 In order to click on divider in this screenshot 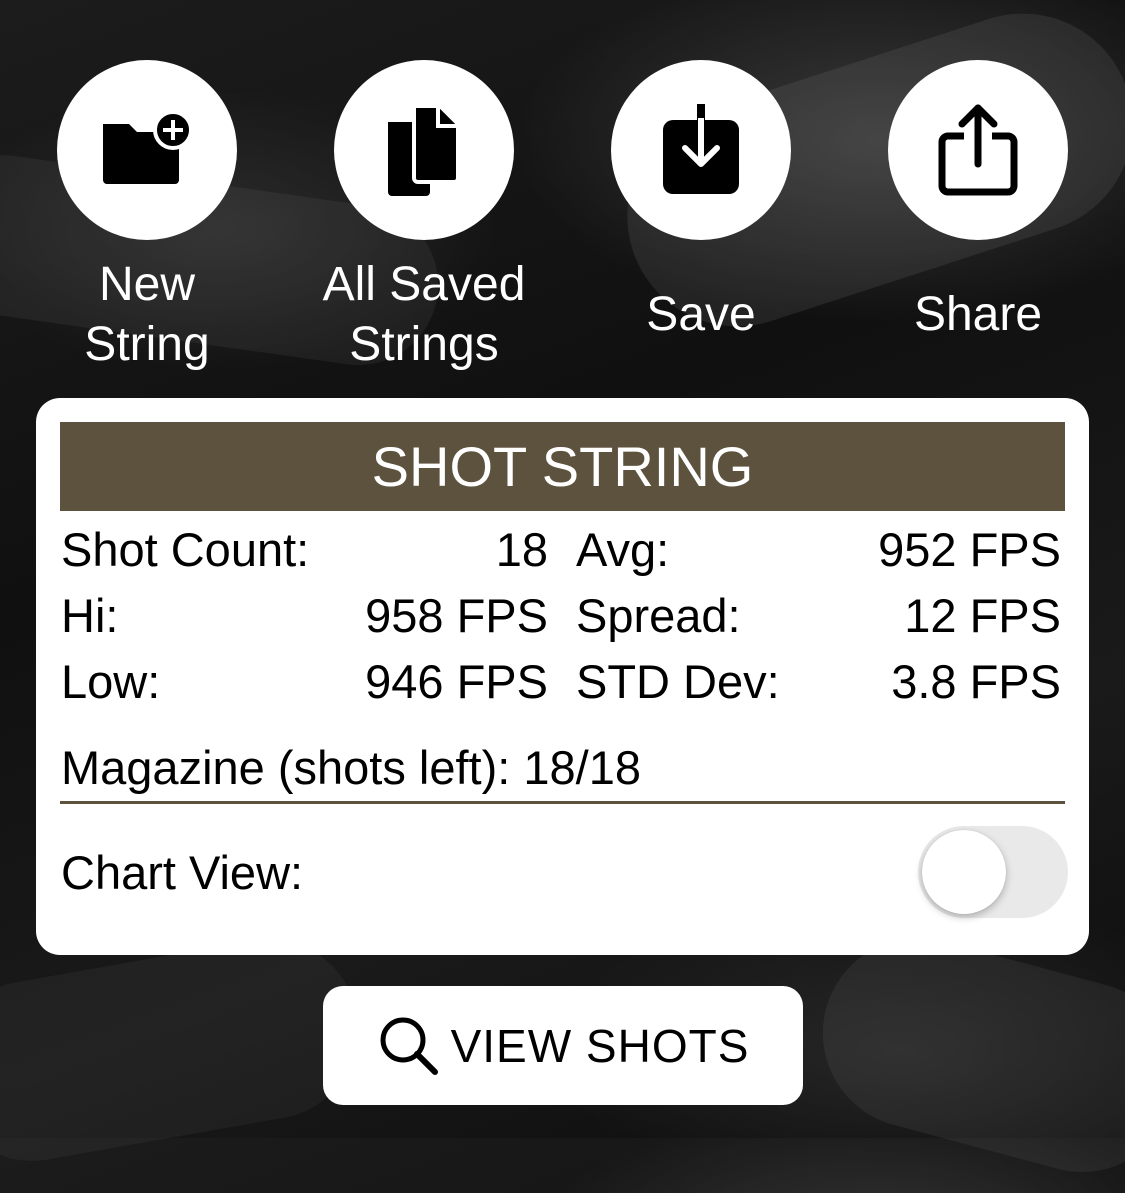, I will do `click(562, 802)`.